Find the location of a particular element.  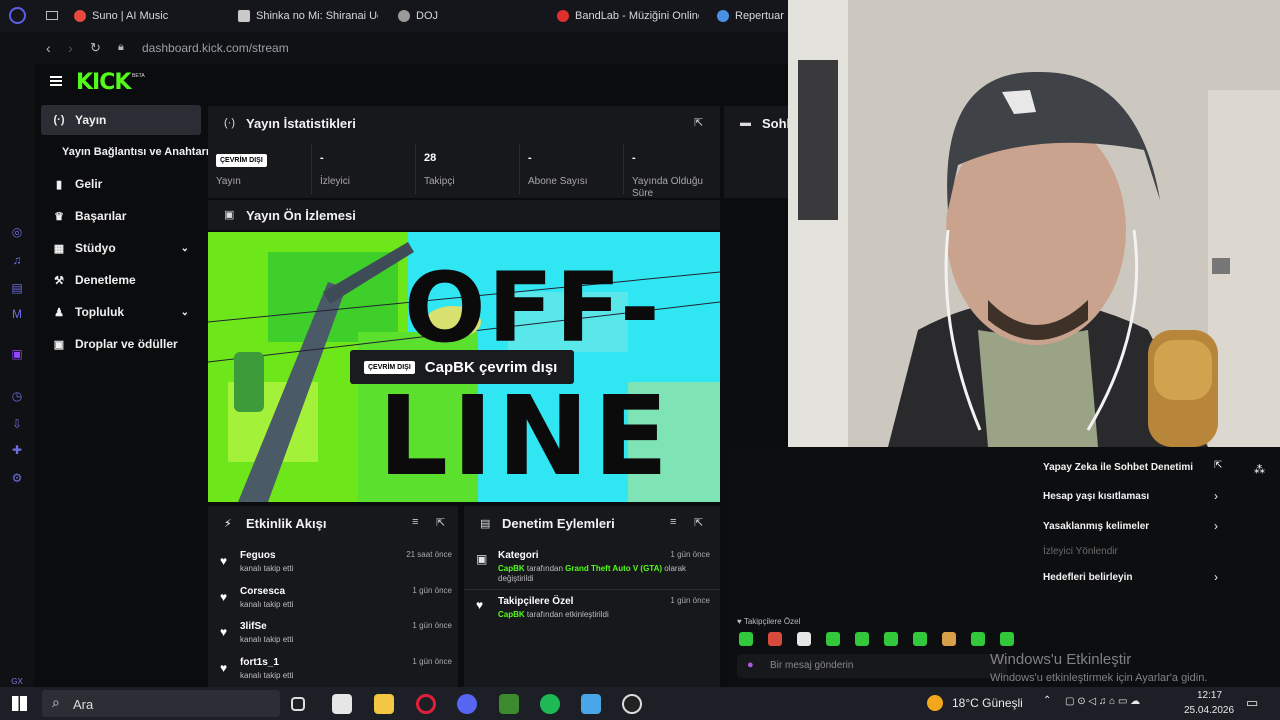

forward-icon: › is located at coordinates (70, 48).